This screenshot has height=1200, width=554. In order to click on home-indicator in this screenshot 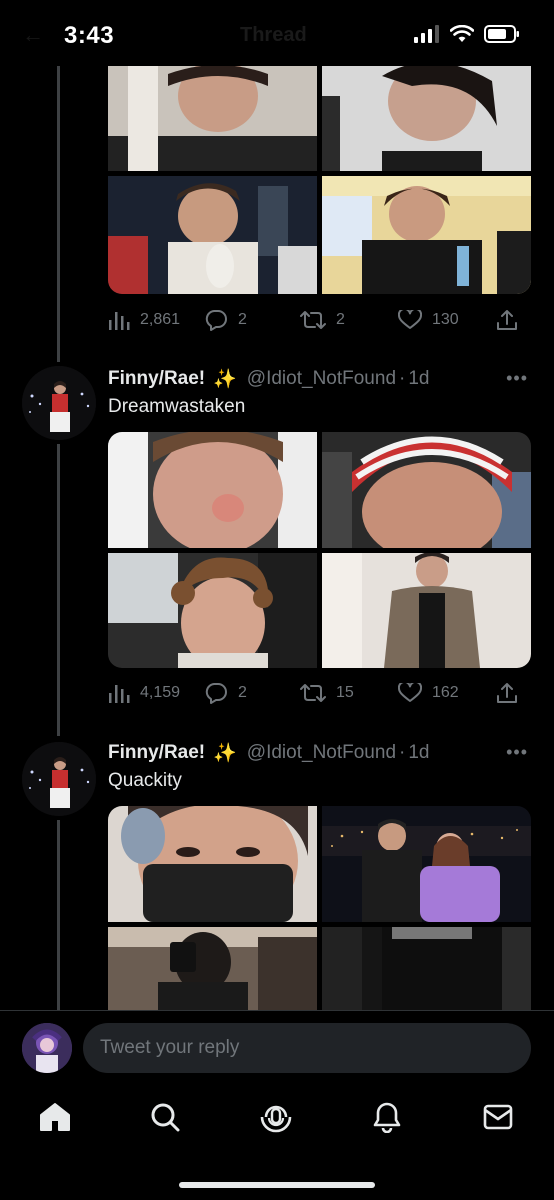, I will do `click(277, 1185)`.